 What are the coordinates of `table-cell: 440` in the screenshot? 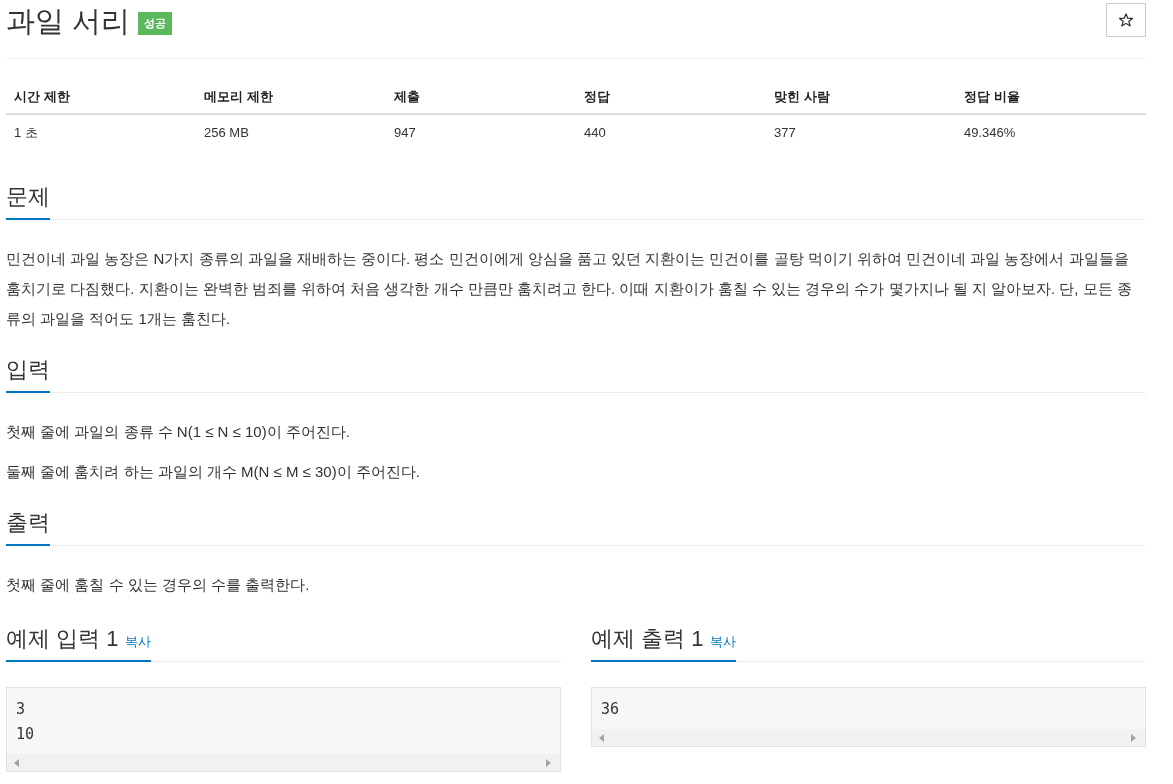 It's located at (671, 132).